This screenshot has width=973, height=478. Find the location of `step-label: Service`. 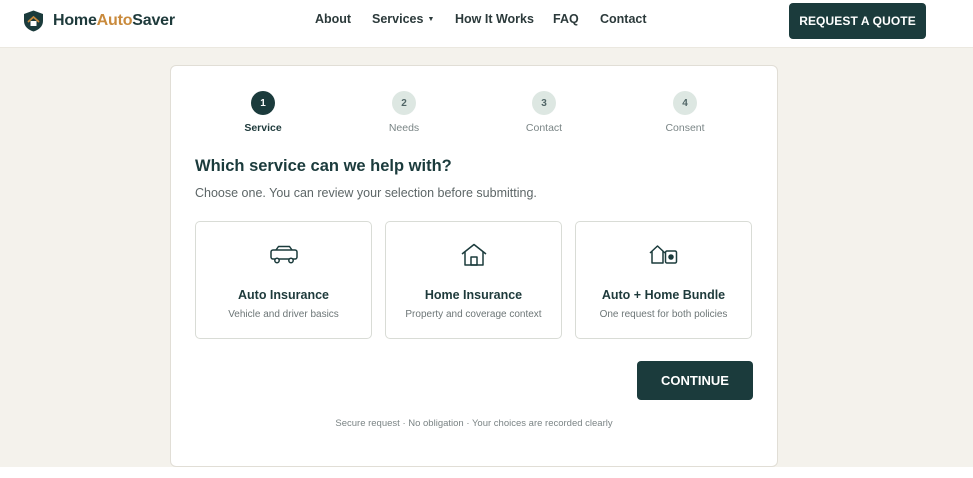

step-label: Service is located at coordinates (263, 128).